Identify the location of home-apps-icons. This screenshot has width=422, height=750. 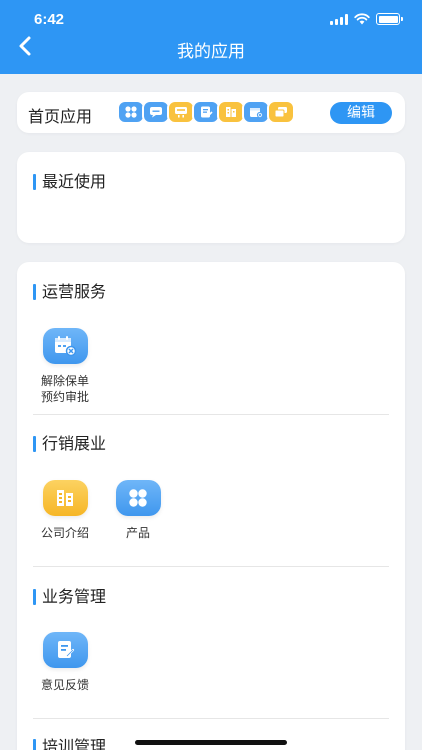
(206, 112).